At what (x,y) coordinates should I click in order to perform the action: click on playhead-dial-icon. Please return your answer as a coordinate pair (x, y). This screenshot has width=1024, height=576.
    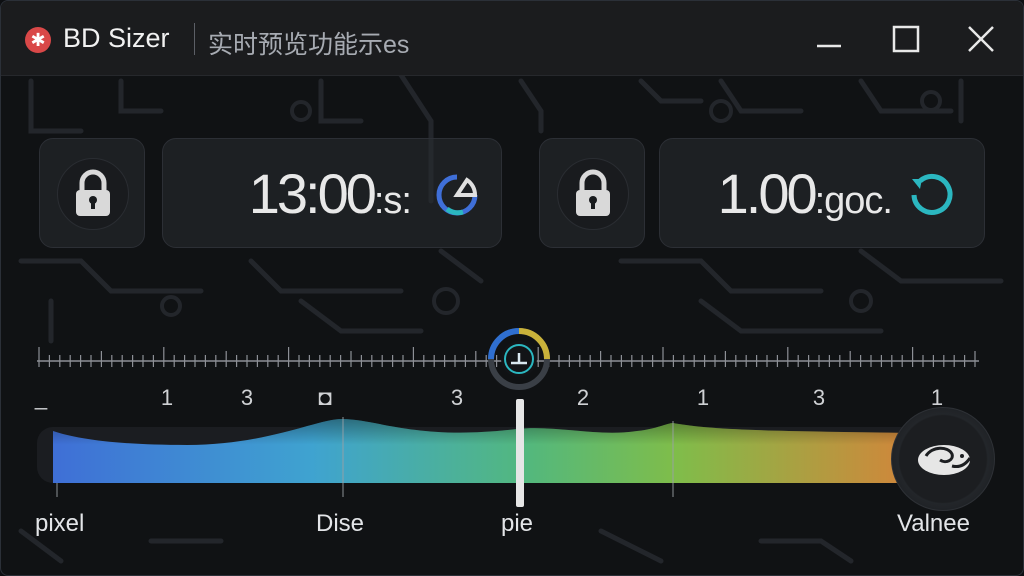
    Looking at the image, I should click on (519, 359).